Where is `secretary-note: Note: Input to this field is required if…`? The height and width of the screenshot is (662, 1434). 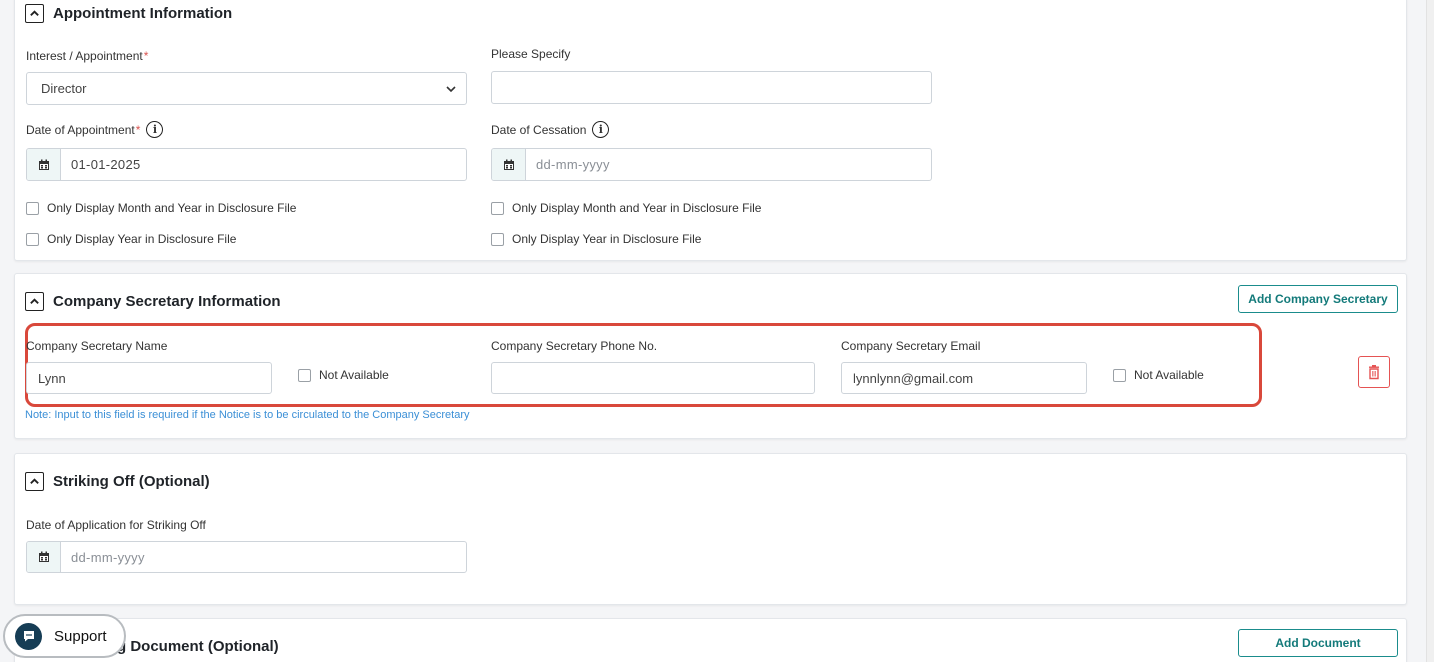
secretary-note: Note: Input to this field is required if… is located at coordinates (247, 415).